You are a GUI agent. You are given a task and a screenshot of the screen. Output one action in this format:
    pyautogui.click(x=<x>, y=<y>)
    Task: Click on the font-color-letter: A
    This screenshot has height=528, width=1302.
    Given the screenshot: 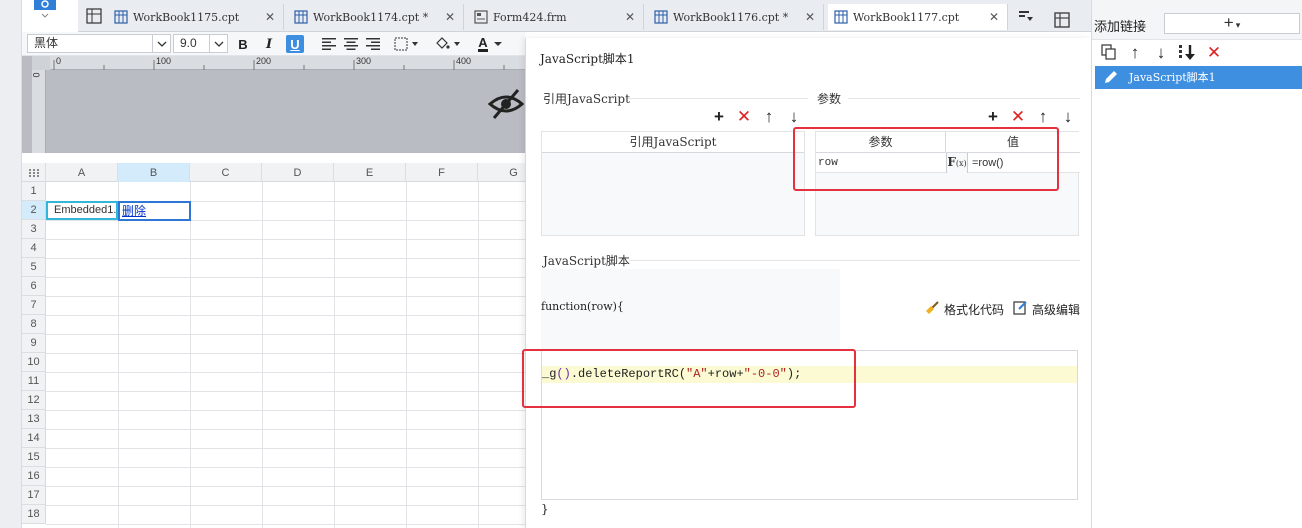 What is the action you would take?
    pyautogui.click(x=483, y=43)
    